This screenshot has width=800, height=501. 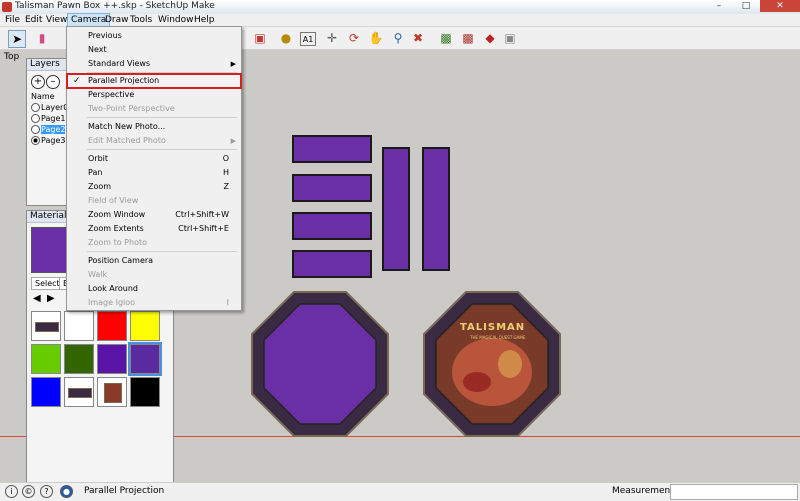 What do you see at coordinates (492, 364) in the screenshot?
I see `talisman-board-tray` at bounding box center [492, 364].